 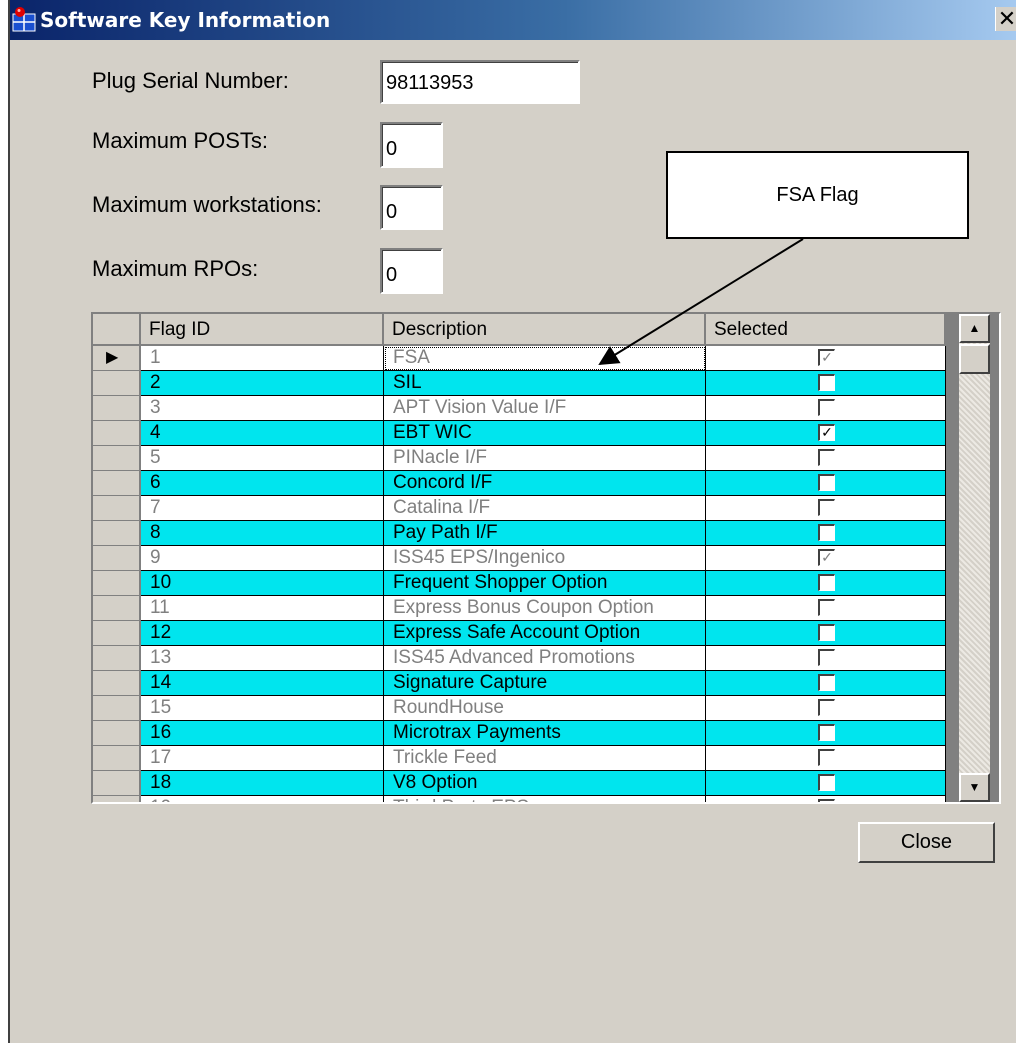 I want to click on table-row: 2 SIL, so click(x=519, y=383).